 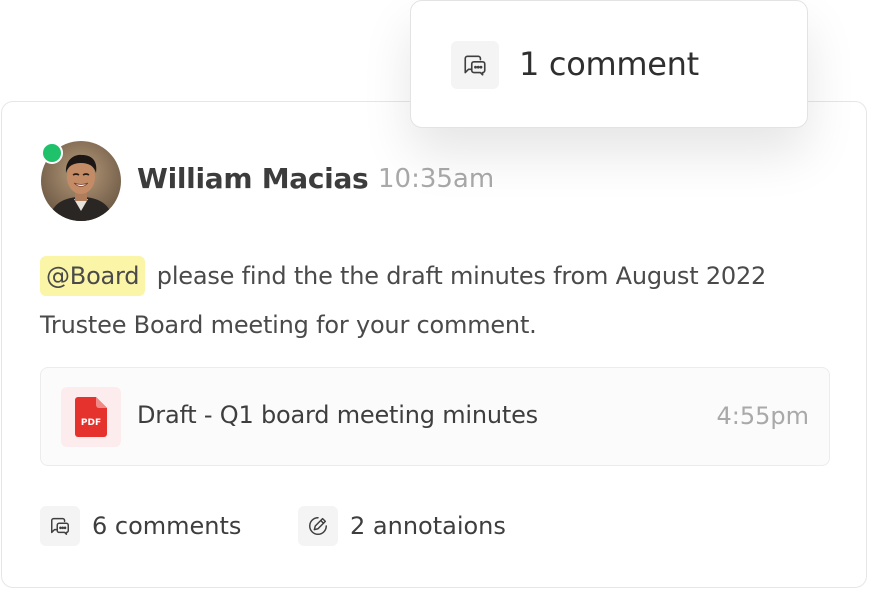 I want to click on comment-timestamp: 10:35am, so click(x=436, y=179).